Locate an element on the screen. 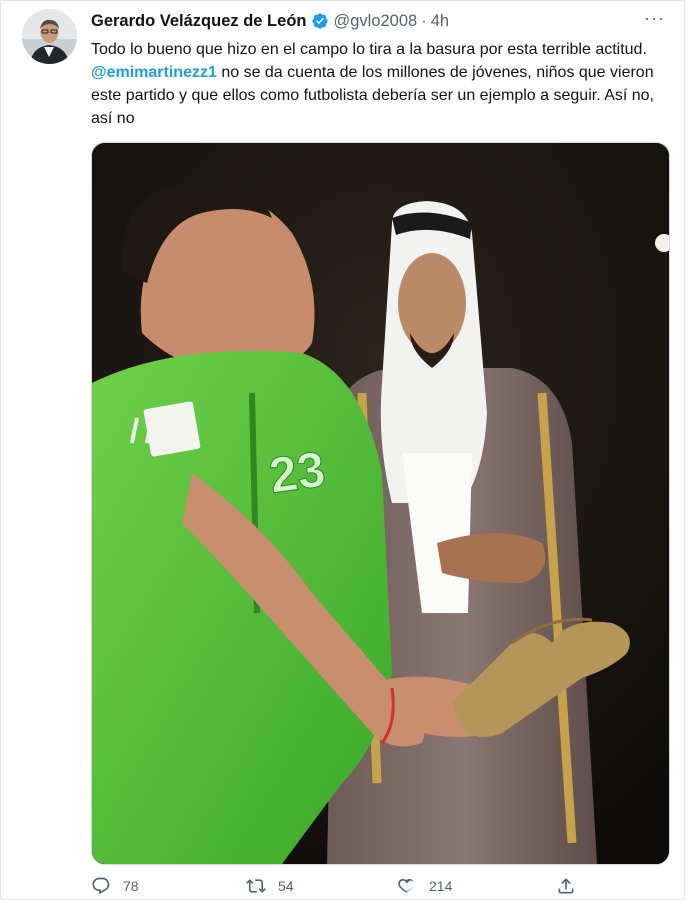  author-avatar is located at coordinates (49, 36).